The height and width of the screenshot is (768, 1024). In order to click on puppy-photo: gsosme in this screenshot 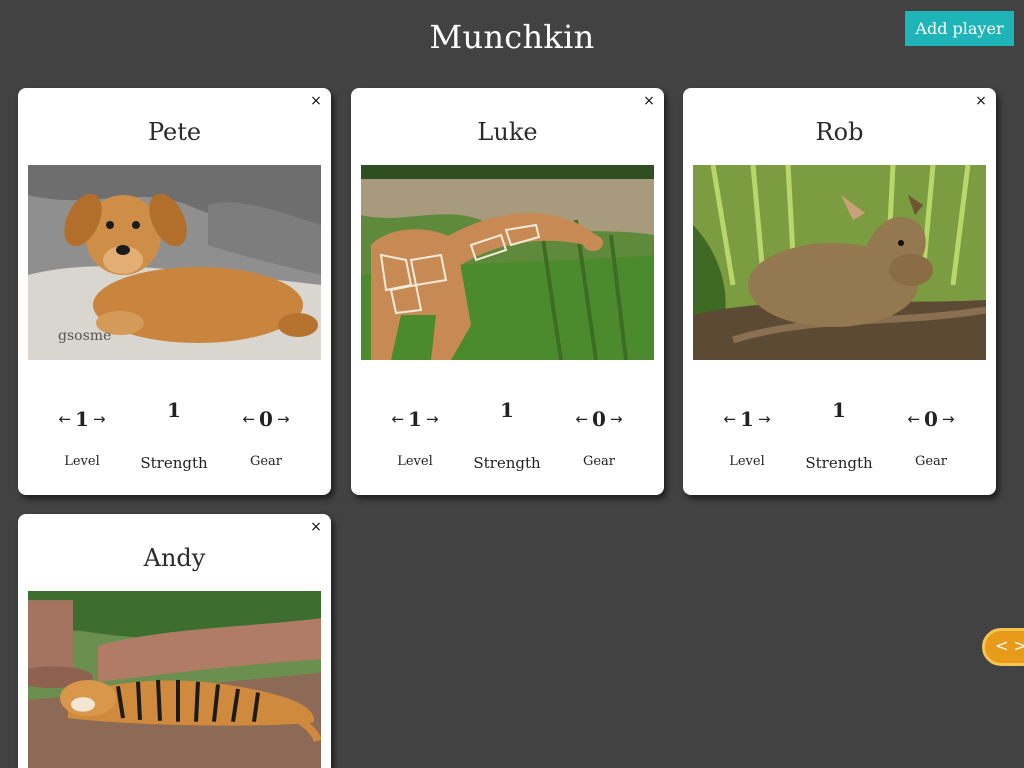, I will do `click(174, 262)`.